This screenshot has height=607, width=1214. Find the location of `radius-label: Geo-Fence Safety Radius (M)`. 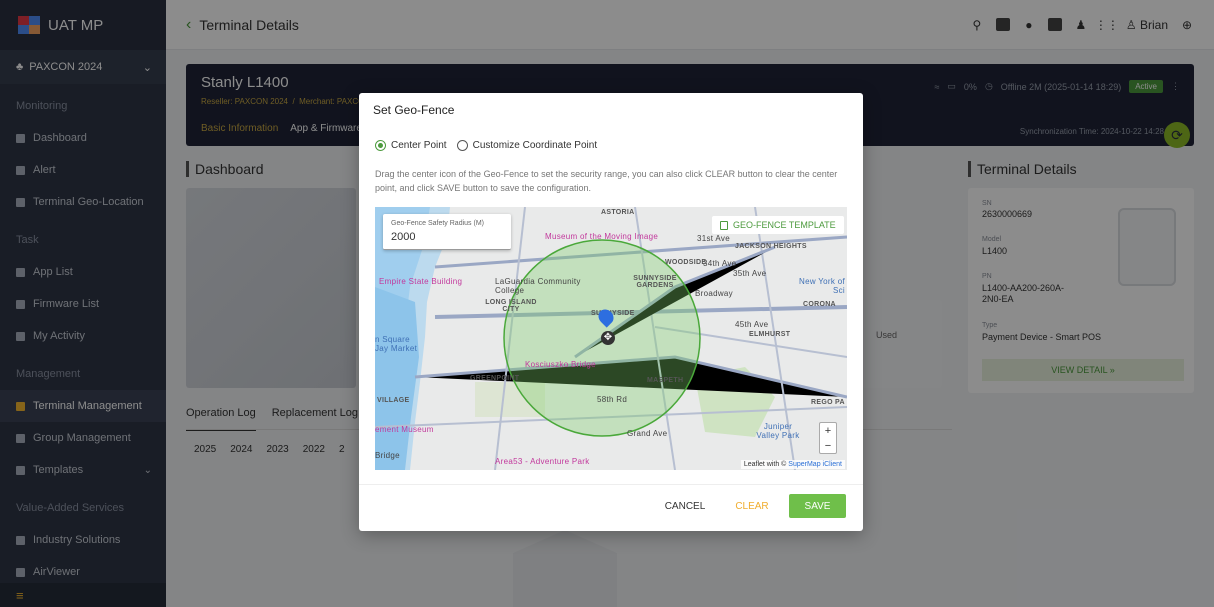

radius-label: Geo-Fence Safety Radius (M) is located at coordinates (437, 223).